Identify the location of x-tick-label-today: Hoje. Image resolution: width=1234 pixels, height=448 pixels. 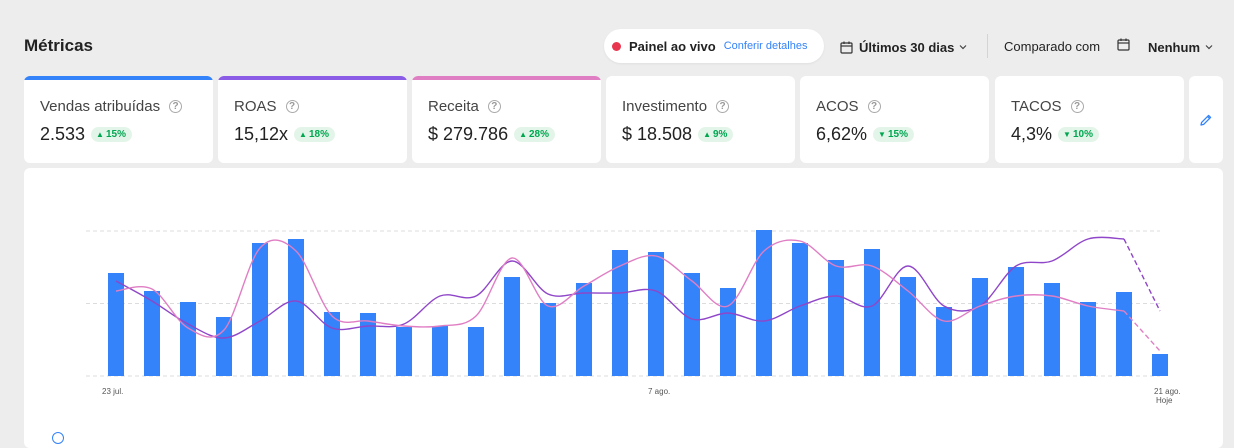
(1164, 400).